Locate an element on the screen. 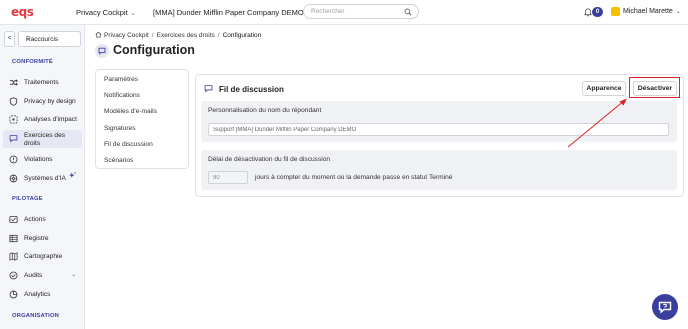 This screenshot has height=329, width=688. annotation-arrow is located at coordinates (597, 123).